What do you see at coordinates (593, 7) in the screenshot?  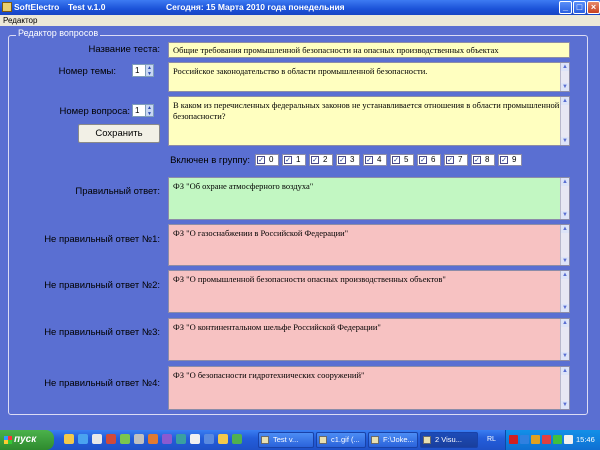 I see `close-button: ×` at bounding box center [593, 7].